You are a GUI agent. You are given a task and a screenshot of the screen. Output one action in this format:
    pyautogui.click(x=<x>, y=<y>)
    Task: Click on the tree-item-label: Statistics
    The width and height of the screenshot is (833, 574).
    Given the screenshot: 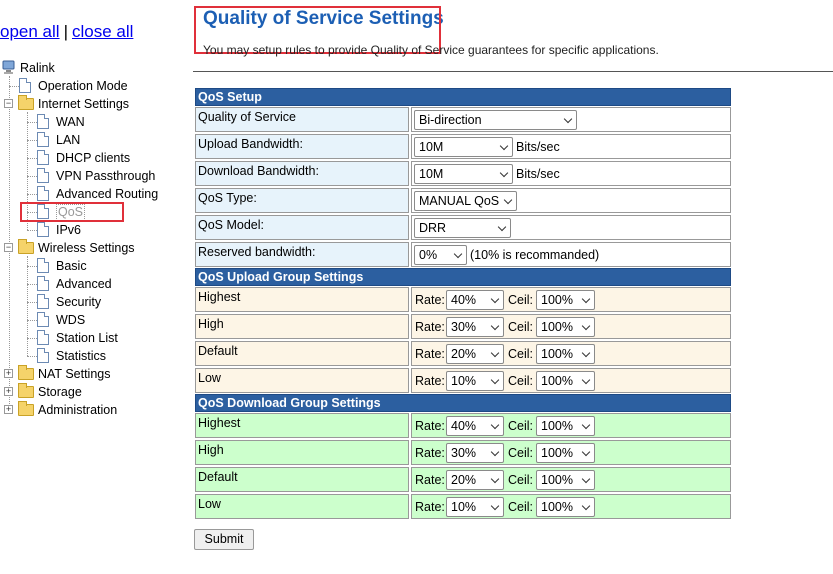 What is the action you would take?
    pyautogui.click(x=81, y=356)
    